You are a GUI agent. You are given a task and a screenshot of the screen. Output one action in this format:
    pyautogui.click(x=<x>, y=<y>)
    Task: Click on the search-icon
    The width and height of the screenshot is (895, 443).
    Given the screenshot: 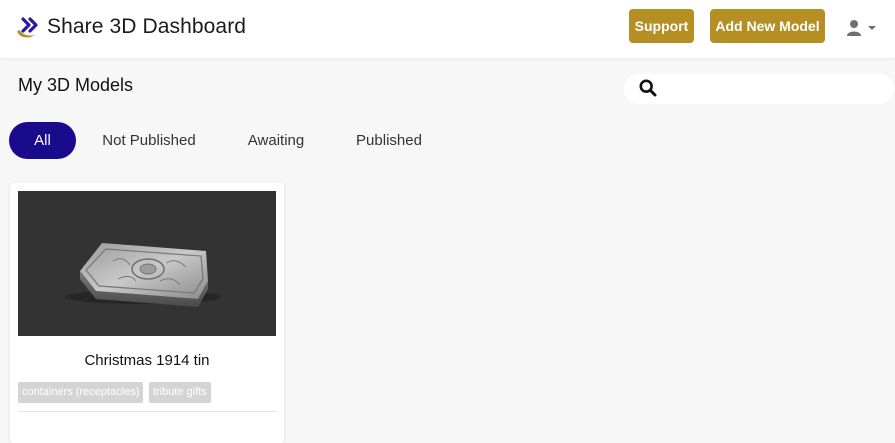 What is the action you would take?
    pyautogui.click(x=648, y=88)
    